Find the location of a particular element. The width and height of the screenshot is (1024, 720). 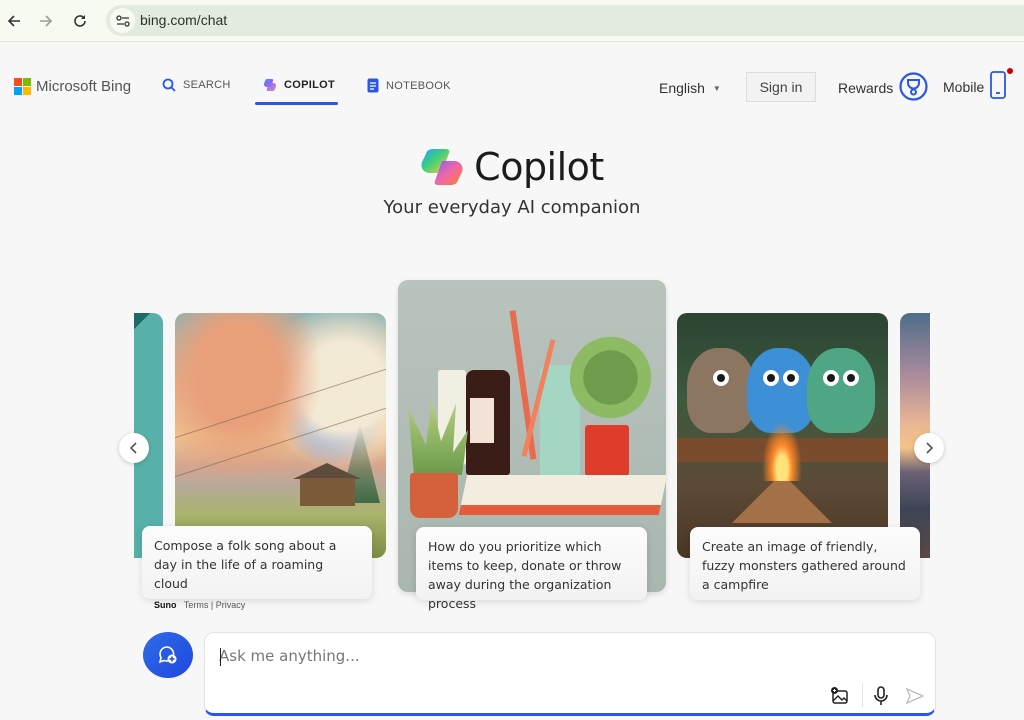

bottle-graphic is located at coordinates (488, 422).